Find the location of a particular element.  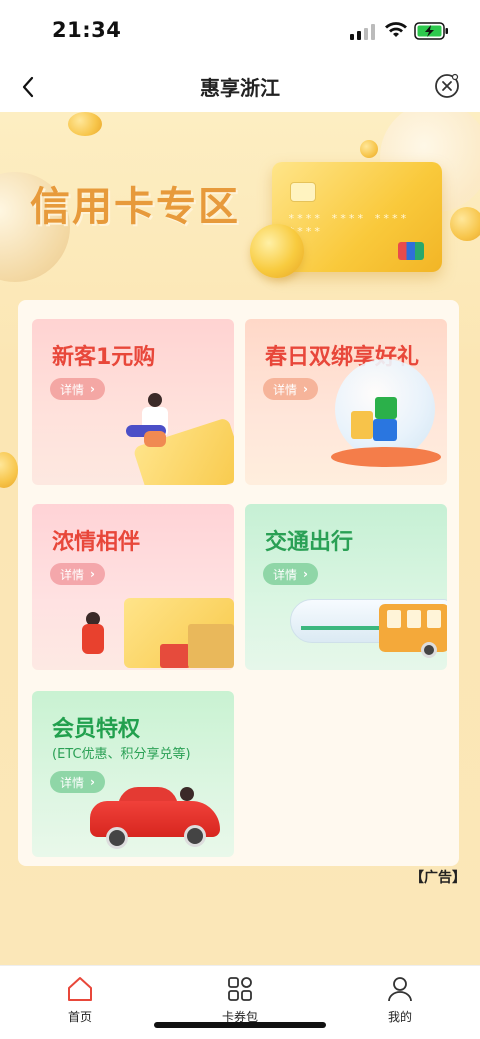

tab-coupons: 卡券包 is located at coordinates (240, 999).